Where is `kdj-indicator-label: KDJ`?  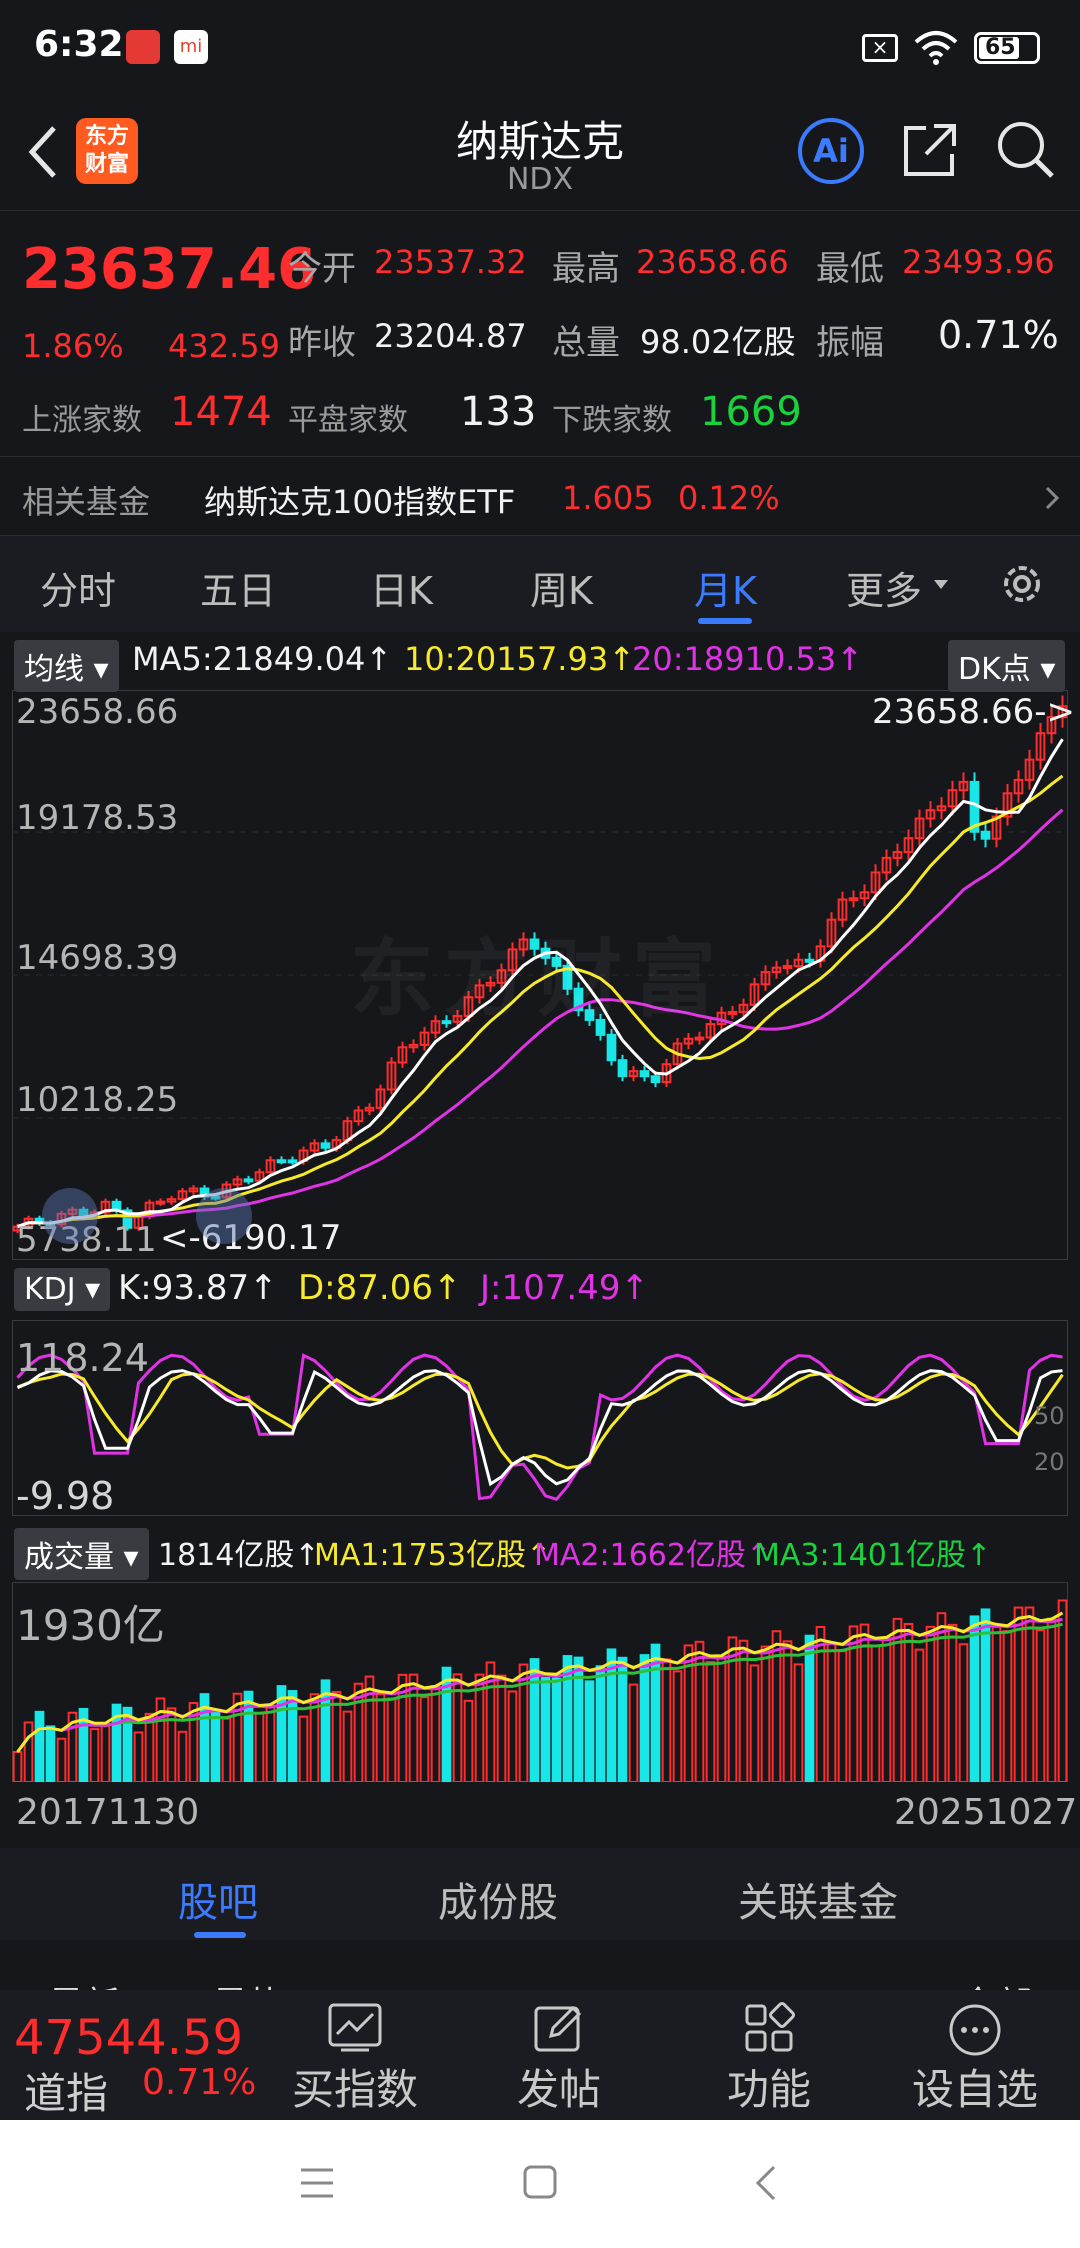 kdj-indicator-label: KDJ is located at coordinates (50, 1289).